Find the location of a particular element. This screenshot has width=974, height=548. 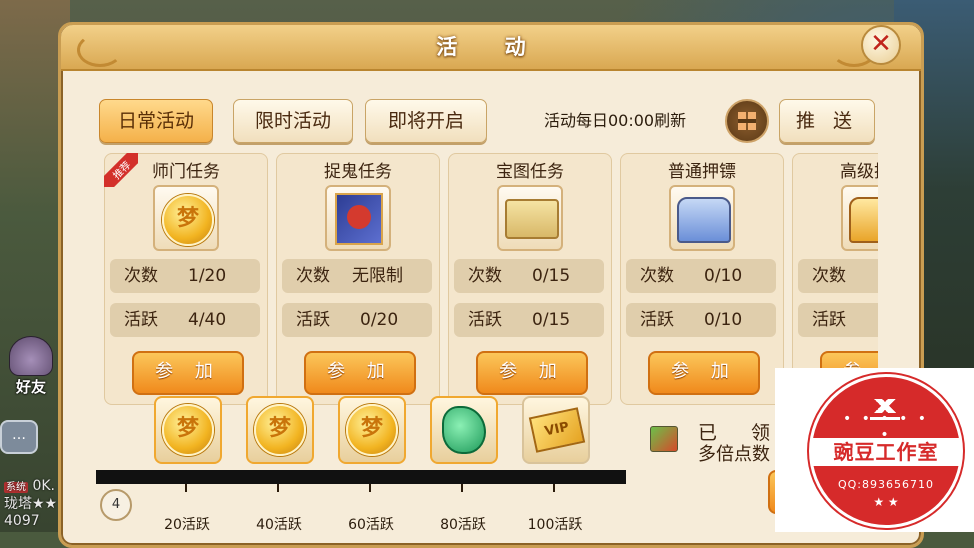

activity-card-baotu: 宝图任务 次数 0/15 活跃 0/15 参 加 is located at coordinates (530, 279).